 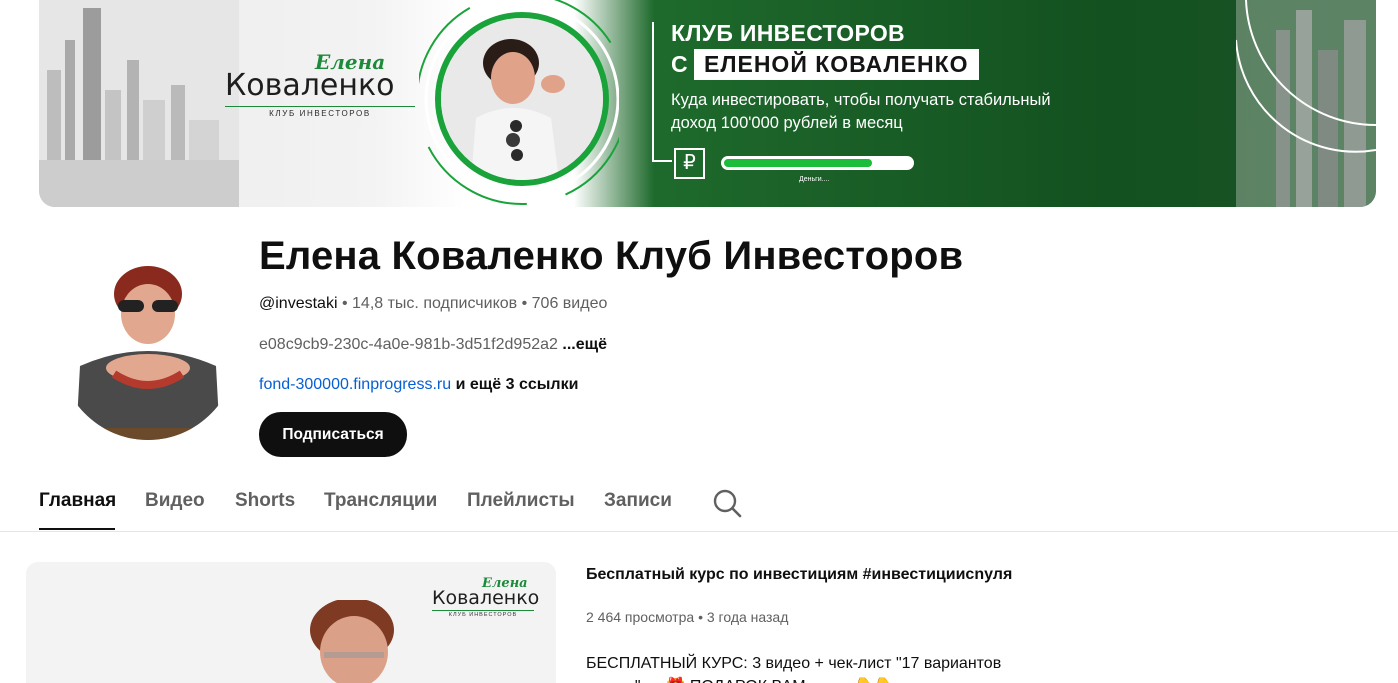 I want to click on banner-portrait-photo, so click(x=522, y=99).